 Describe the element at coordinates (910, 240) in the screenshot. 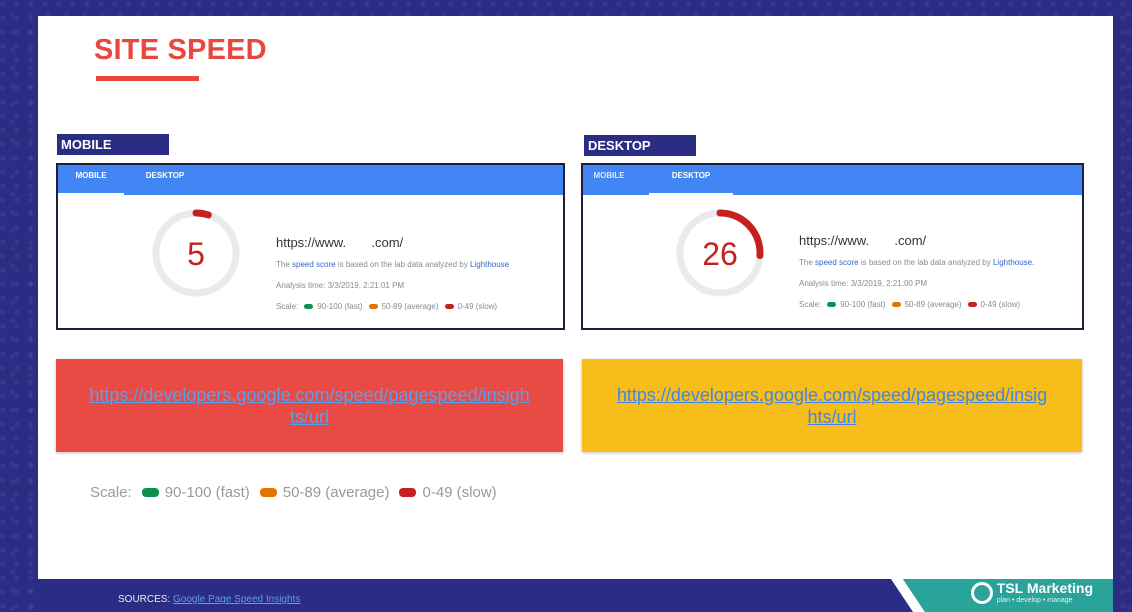

I see `desktop-url-suffix: .com/` at that location.